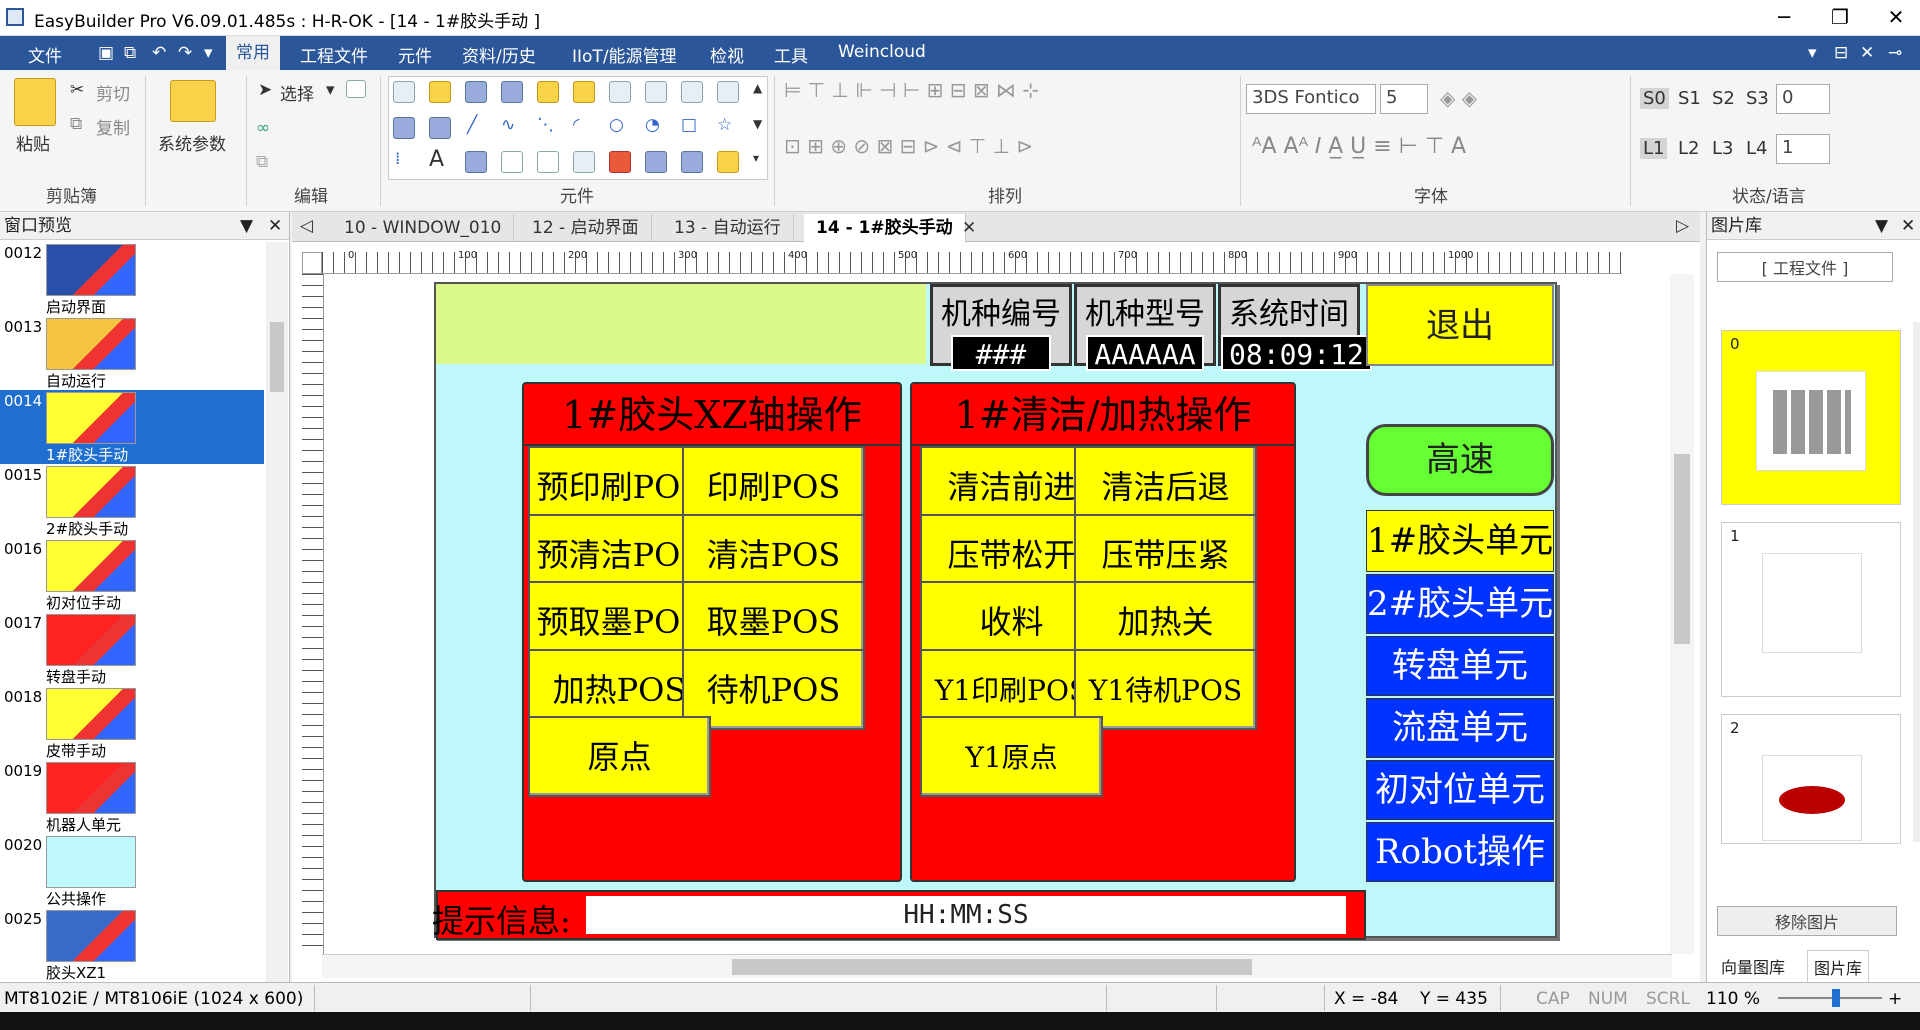  I want to click on remove-picture-button: 移除图片, so click(1807, 921).